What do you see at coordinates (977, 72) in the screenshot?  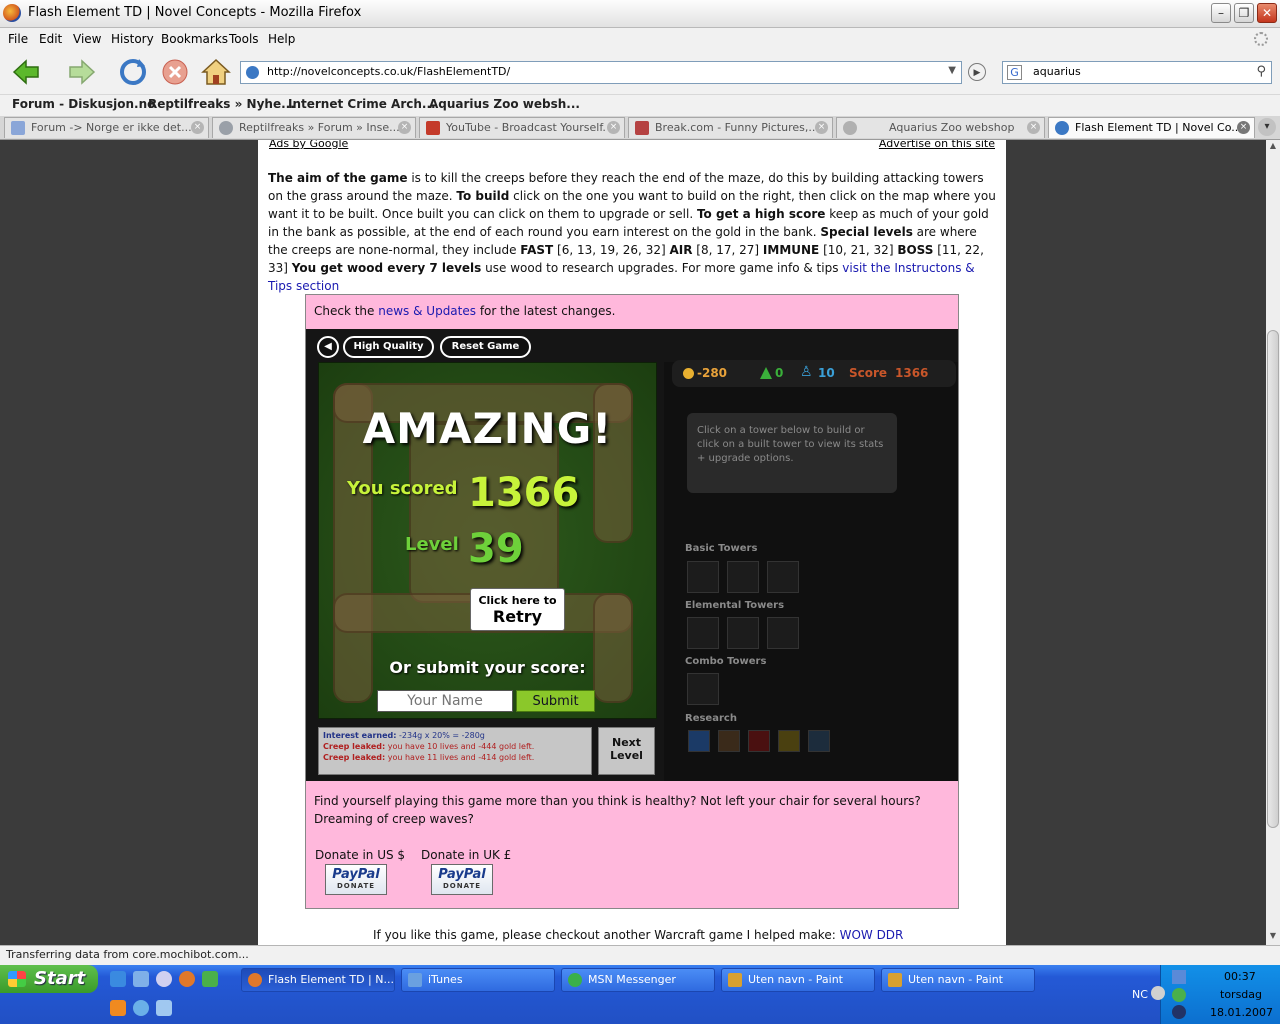 I see `go-button: ▶` at bounding box center [977, 72].